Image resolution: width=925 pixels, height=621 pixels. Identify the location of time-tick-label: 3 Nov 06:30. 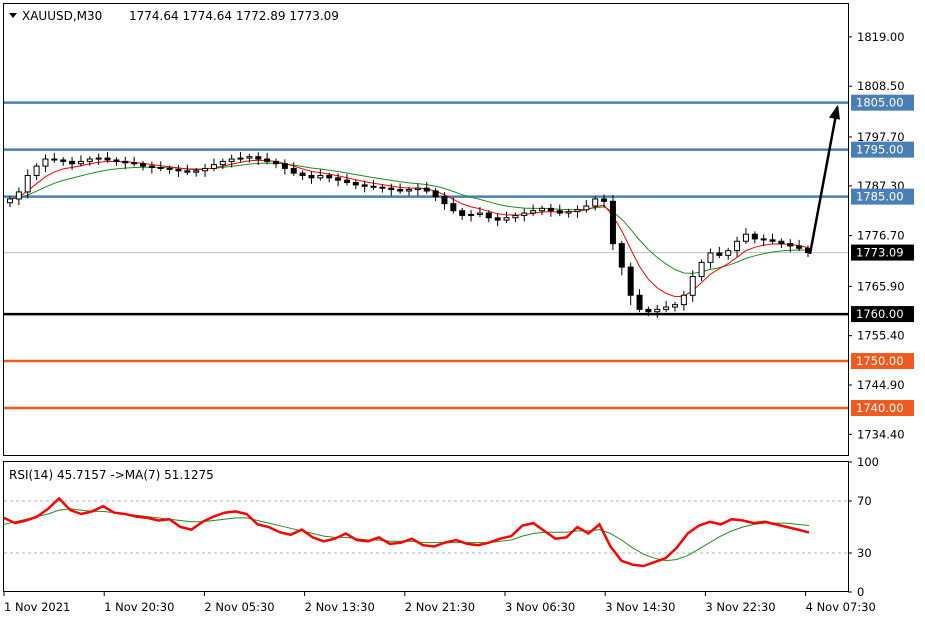
(540, 607).